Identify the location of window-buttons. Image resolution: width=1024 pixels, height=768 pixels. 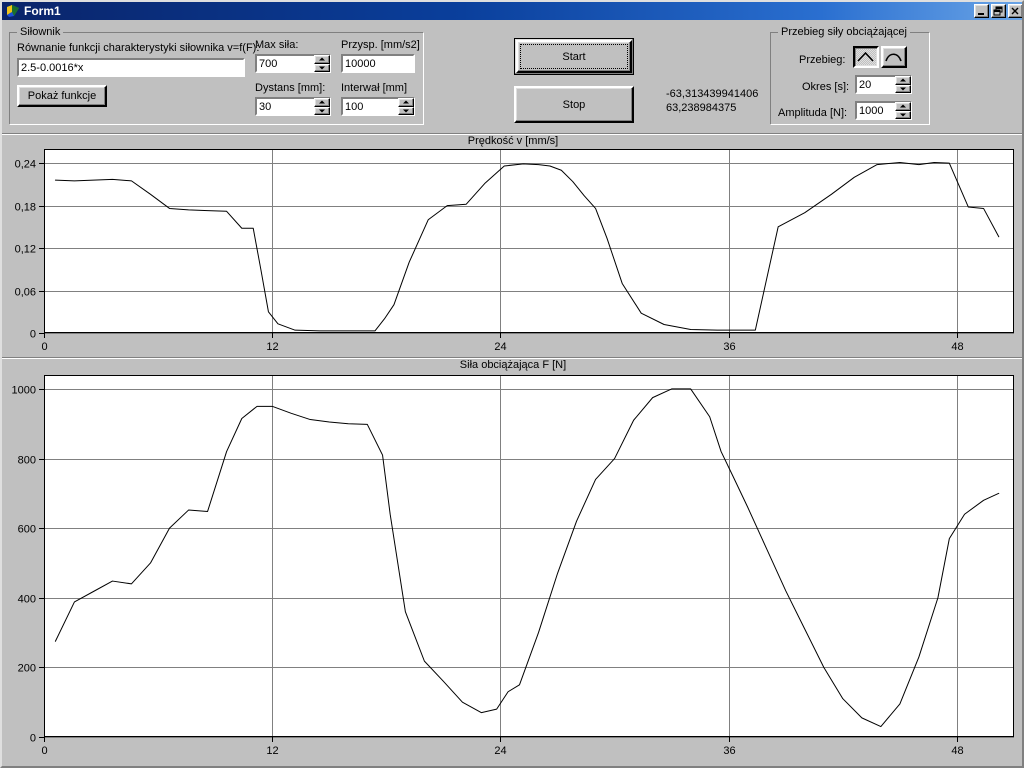
(998, 11).